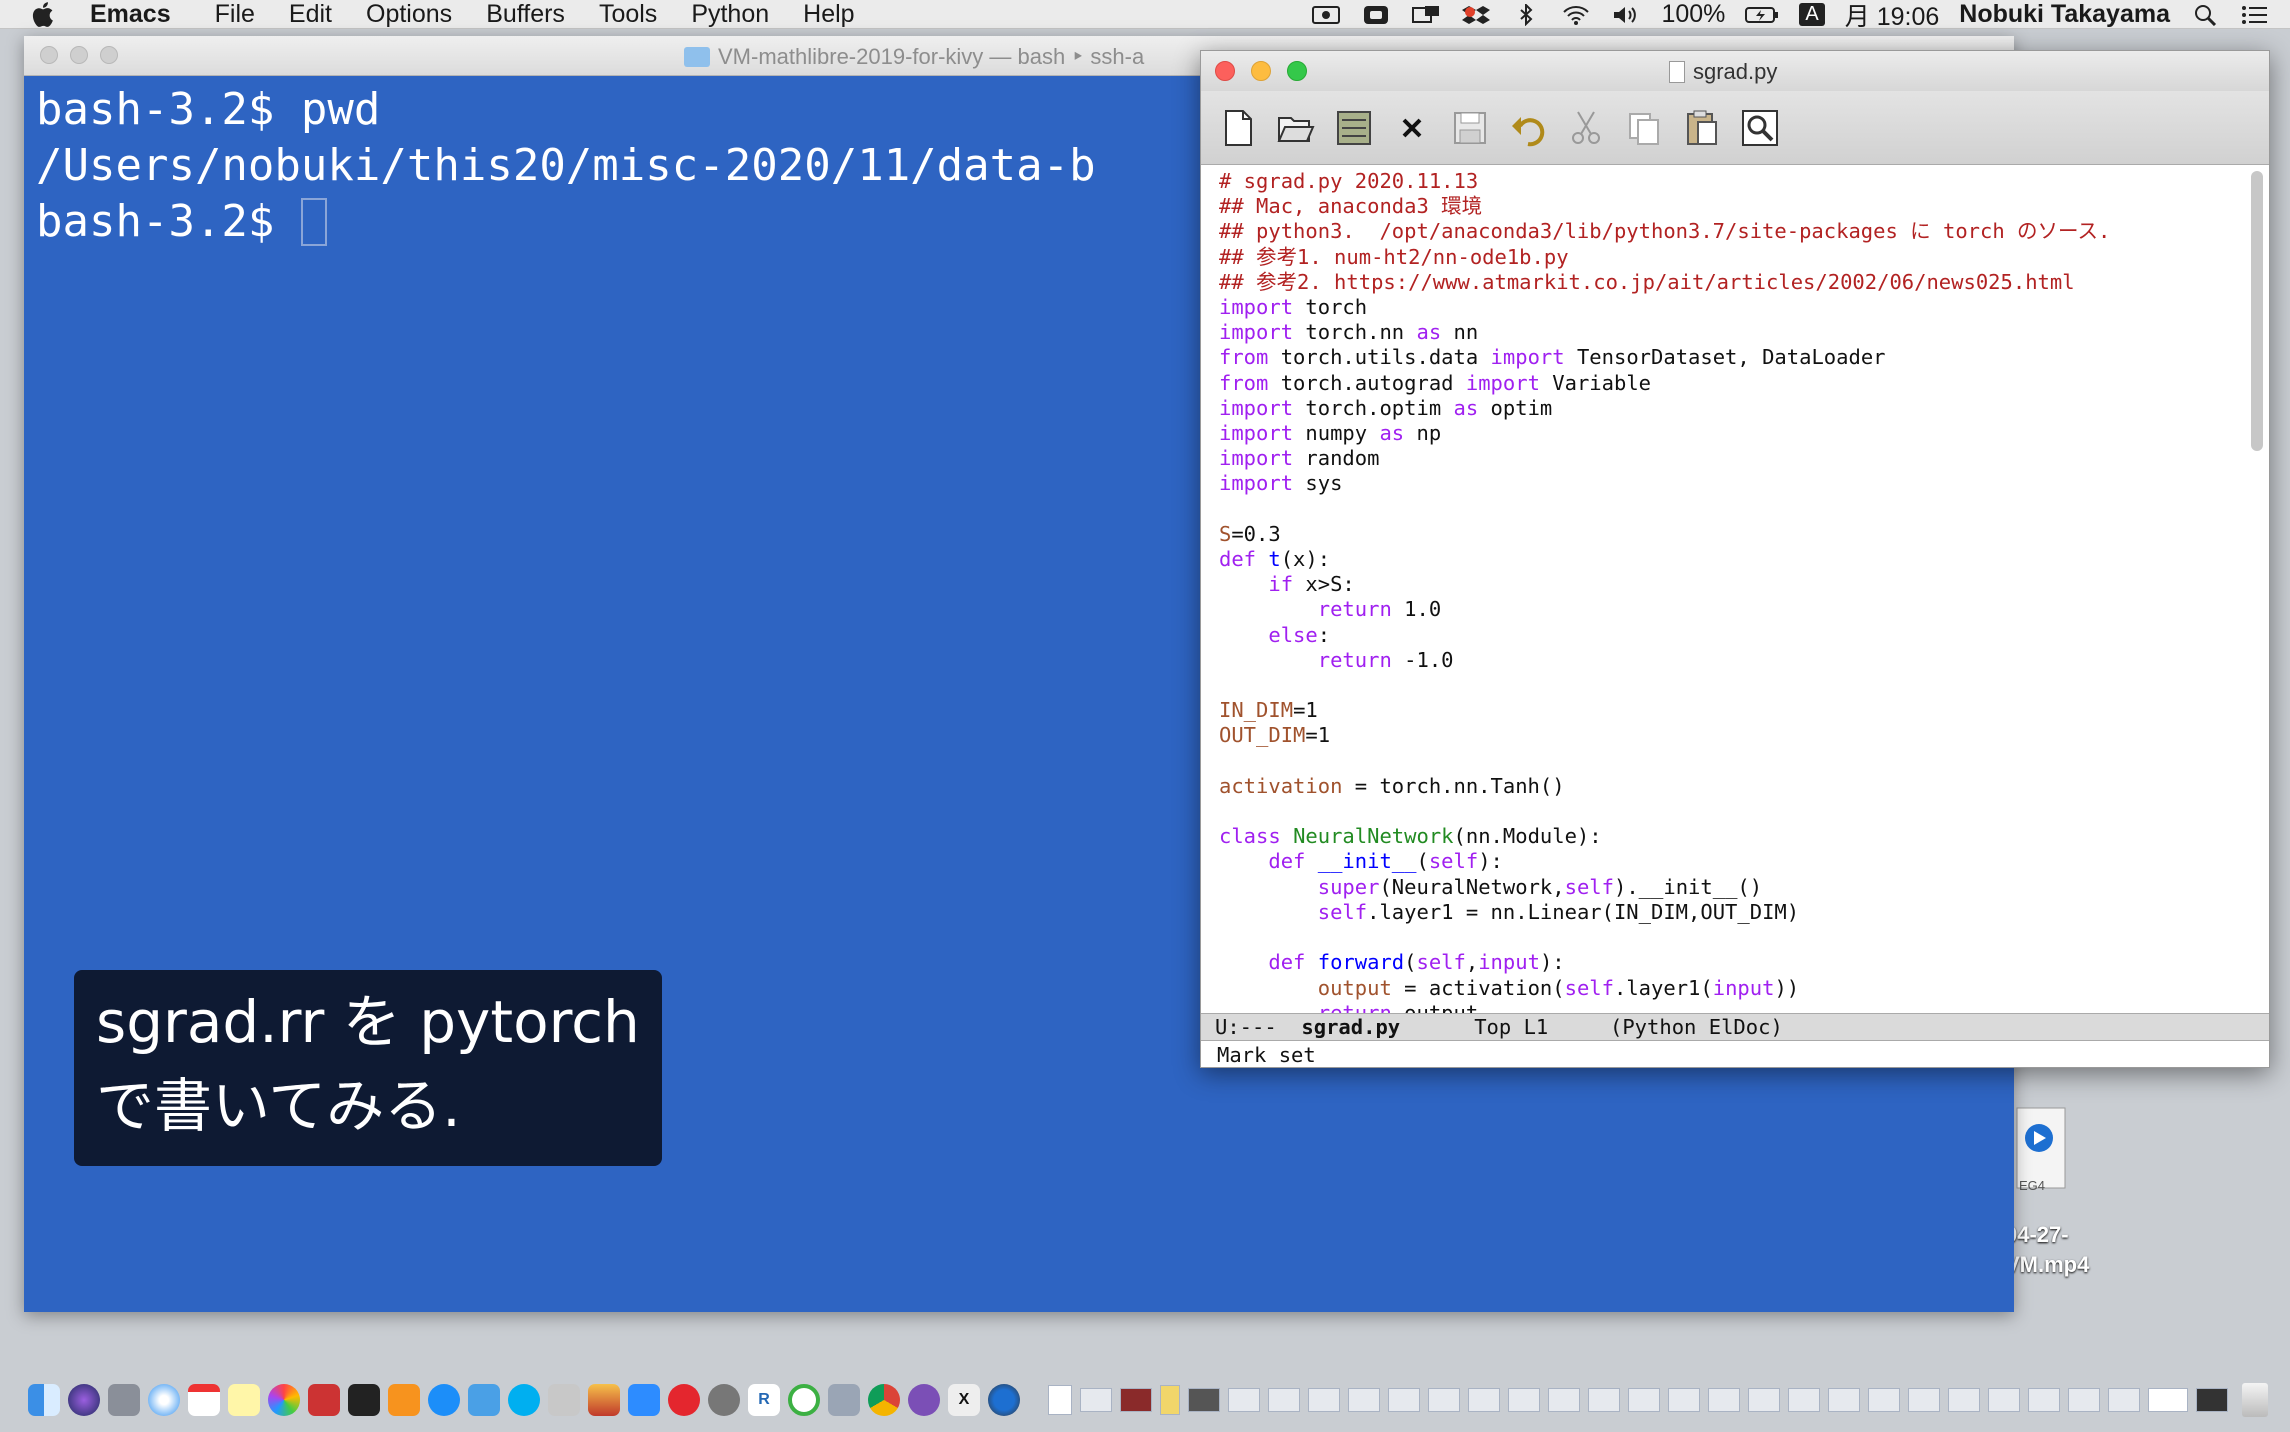 Image resolution: width=2290 pixels, height=1432 pixels. I want to click on desktop-file-video: EG4 04-27- VM.mp4, so click(2050, 1195).